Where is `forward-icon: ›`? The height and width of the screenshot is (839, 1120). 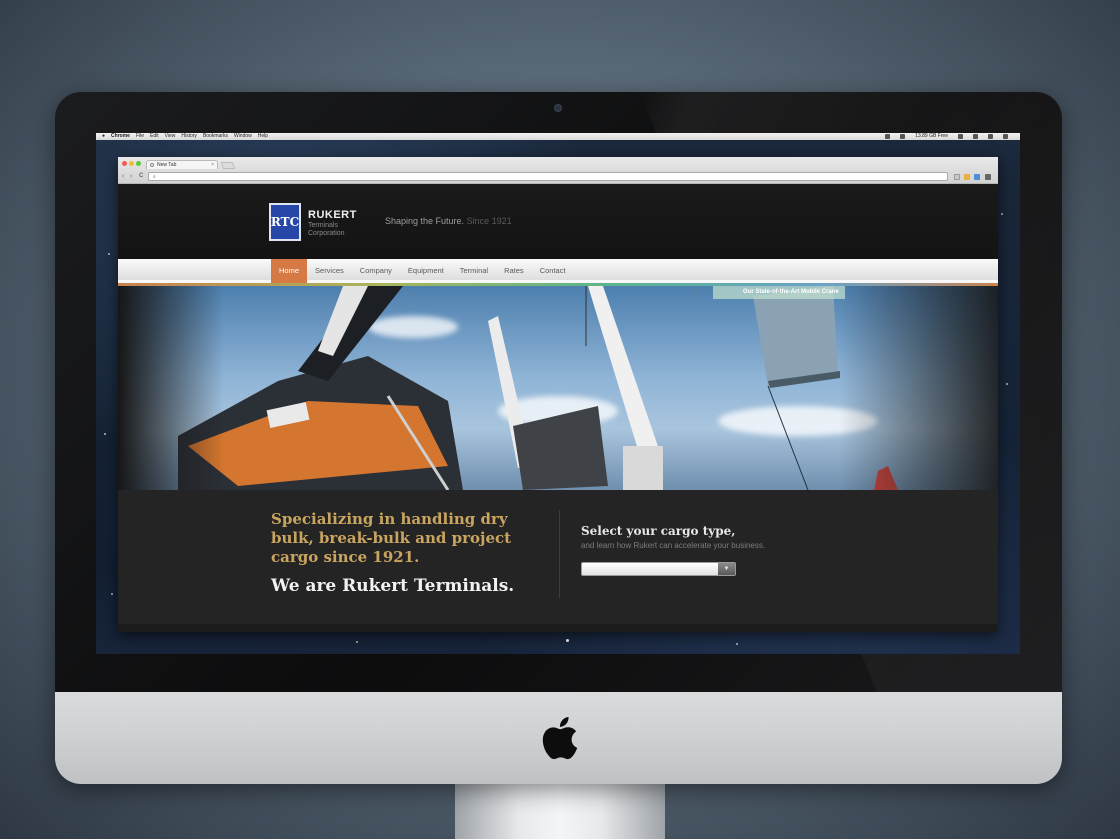 forward-icon: › is located at coordinates (131, 176).